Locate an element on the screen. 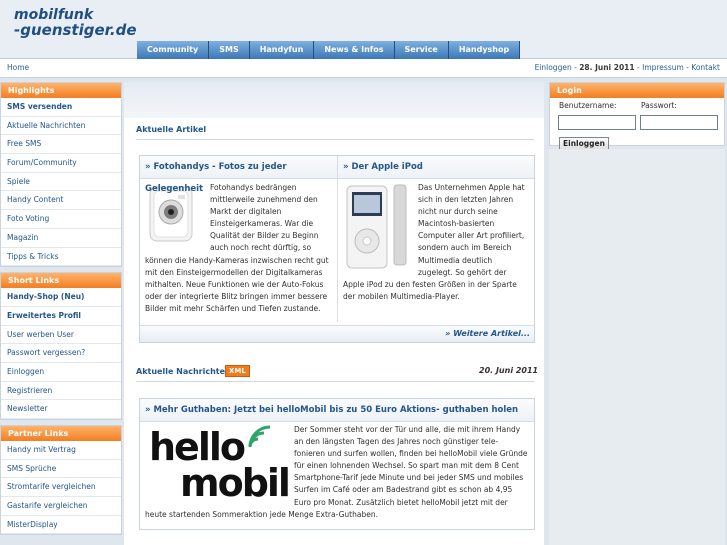 Image resolution: width=727 pixels, height=545 pixels. nav-tab-community: Community is located at coordinates (173, 50).